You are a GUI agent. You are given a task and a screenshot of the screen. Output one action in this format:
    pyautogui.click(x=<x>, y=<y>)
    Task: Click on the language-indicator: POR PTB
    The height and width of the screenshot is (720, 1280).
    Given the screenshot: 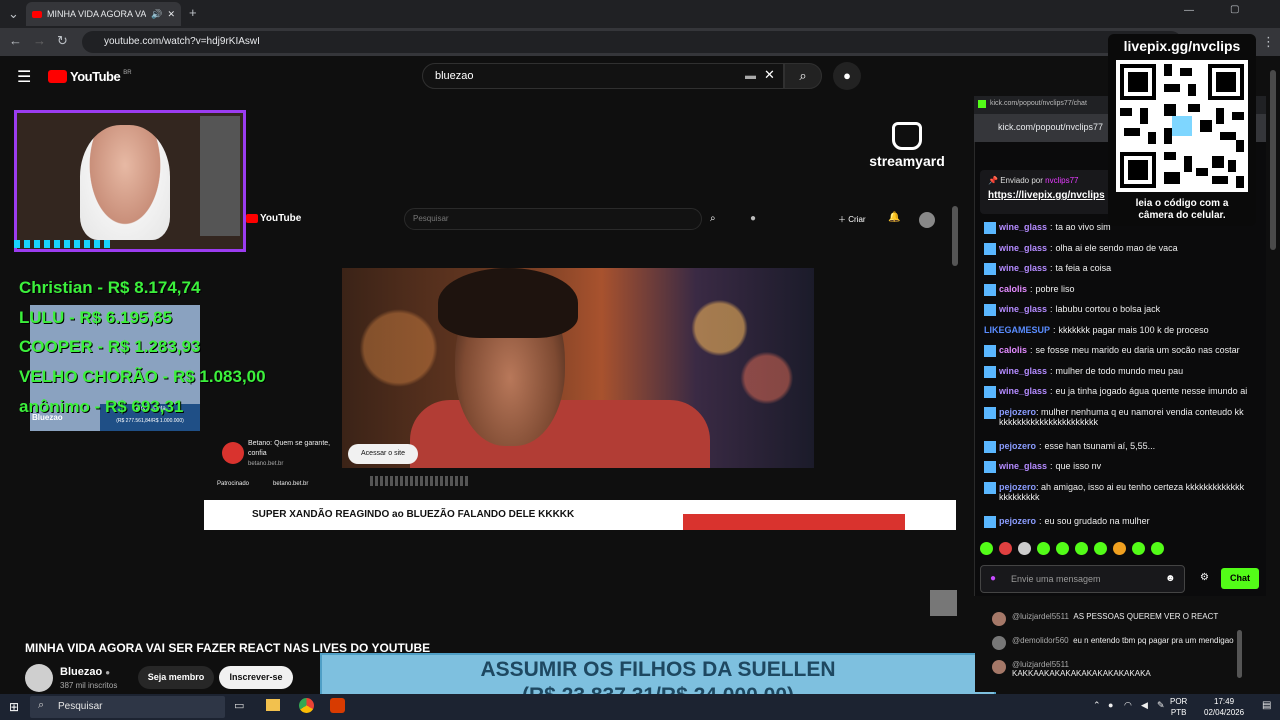 What is the action you would take?
    pyautogui.click(x=1178, y=707)
    